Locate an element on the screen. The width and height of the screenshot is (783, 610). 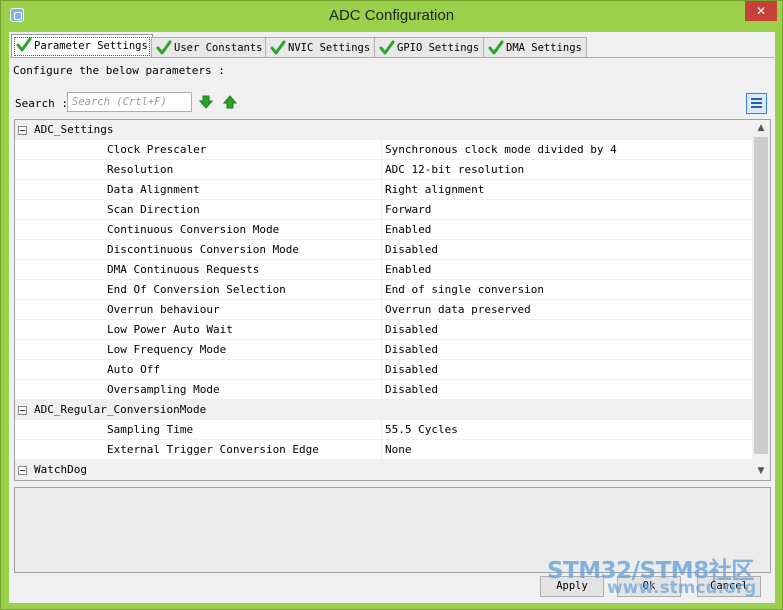
vertical-scrollbar: ▲ ▼ is located at coordinates (761, 300).